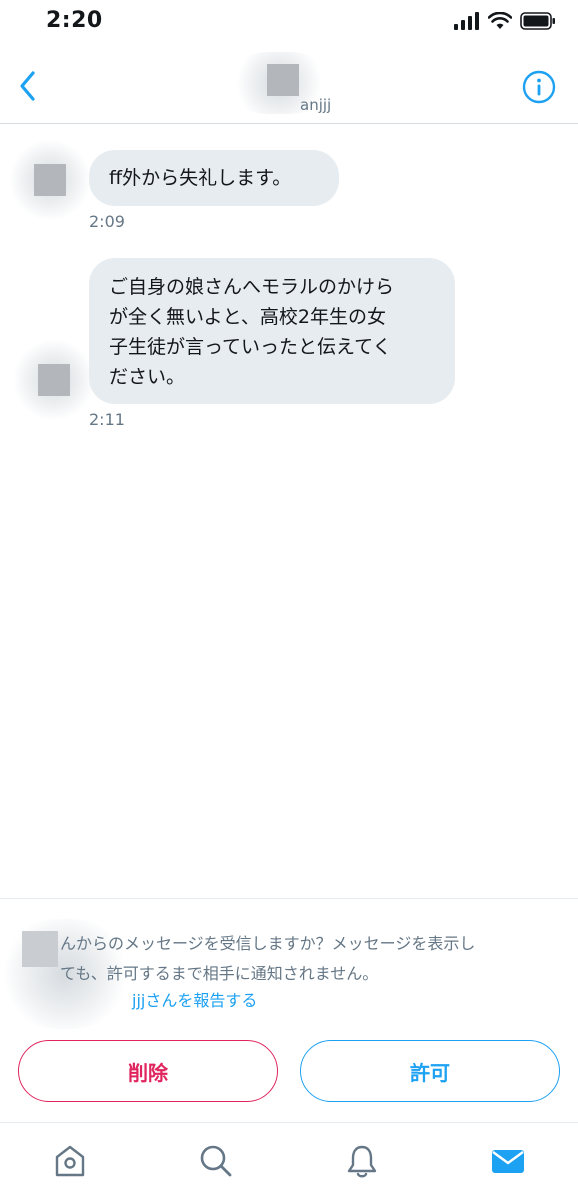 This screenshot has width=578, height=1190. What do you see at coordinates (289, 84) in the screenshot?
I see `conversation-header: anjjj` at bounding box center [289, 84].